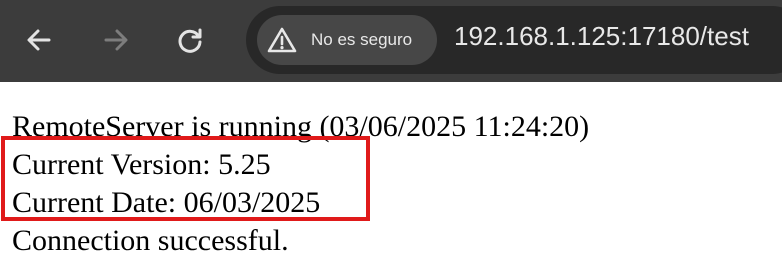 Image resolution: width=782 pixels, height=271 pixels. I want to click on forward-button, so click(116, 40).